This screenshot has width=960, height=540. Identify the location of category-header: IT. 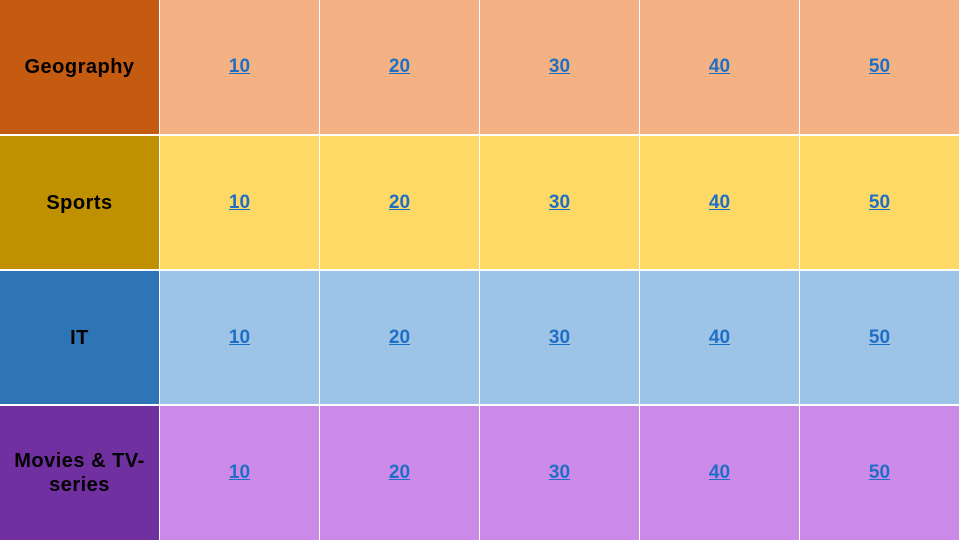
(79, 337).